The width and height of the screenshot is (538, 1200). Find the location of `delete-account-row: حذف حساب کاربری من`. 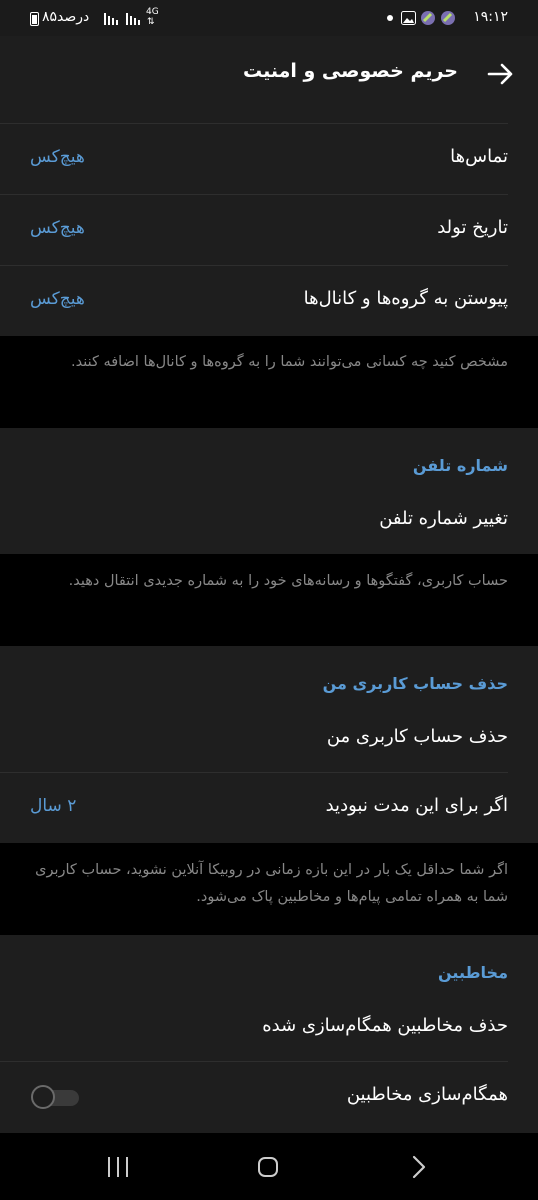

delete-account-row: حذف حساب کاربری من is located at coordinates (269, 742).